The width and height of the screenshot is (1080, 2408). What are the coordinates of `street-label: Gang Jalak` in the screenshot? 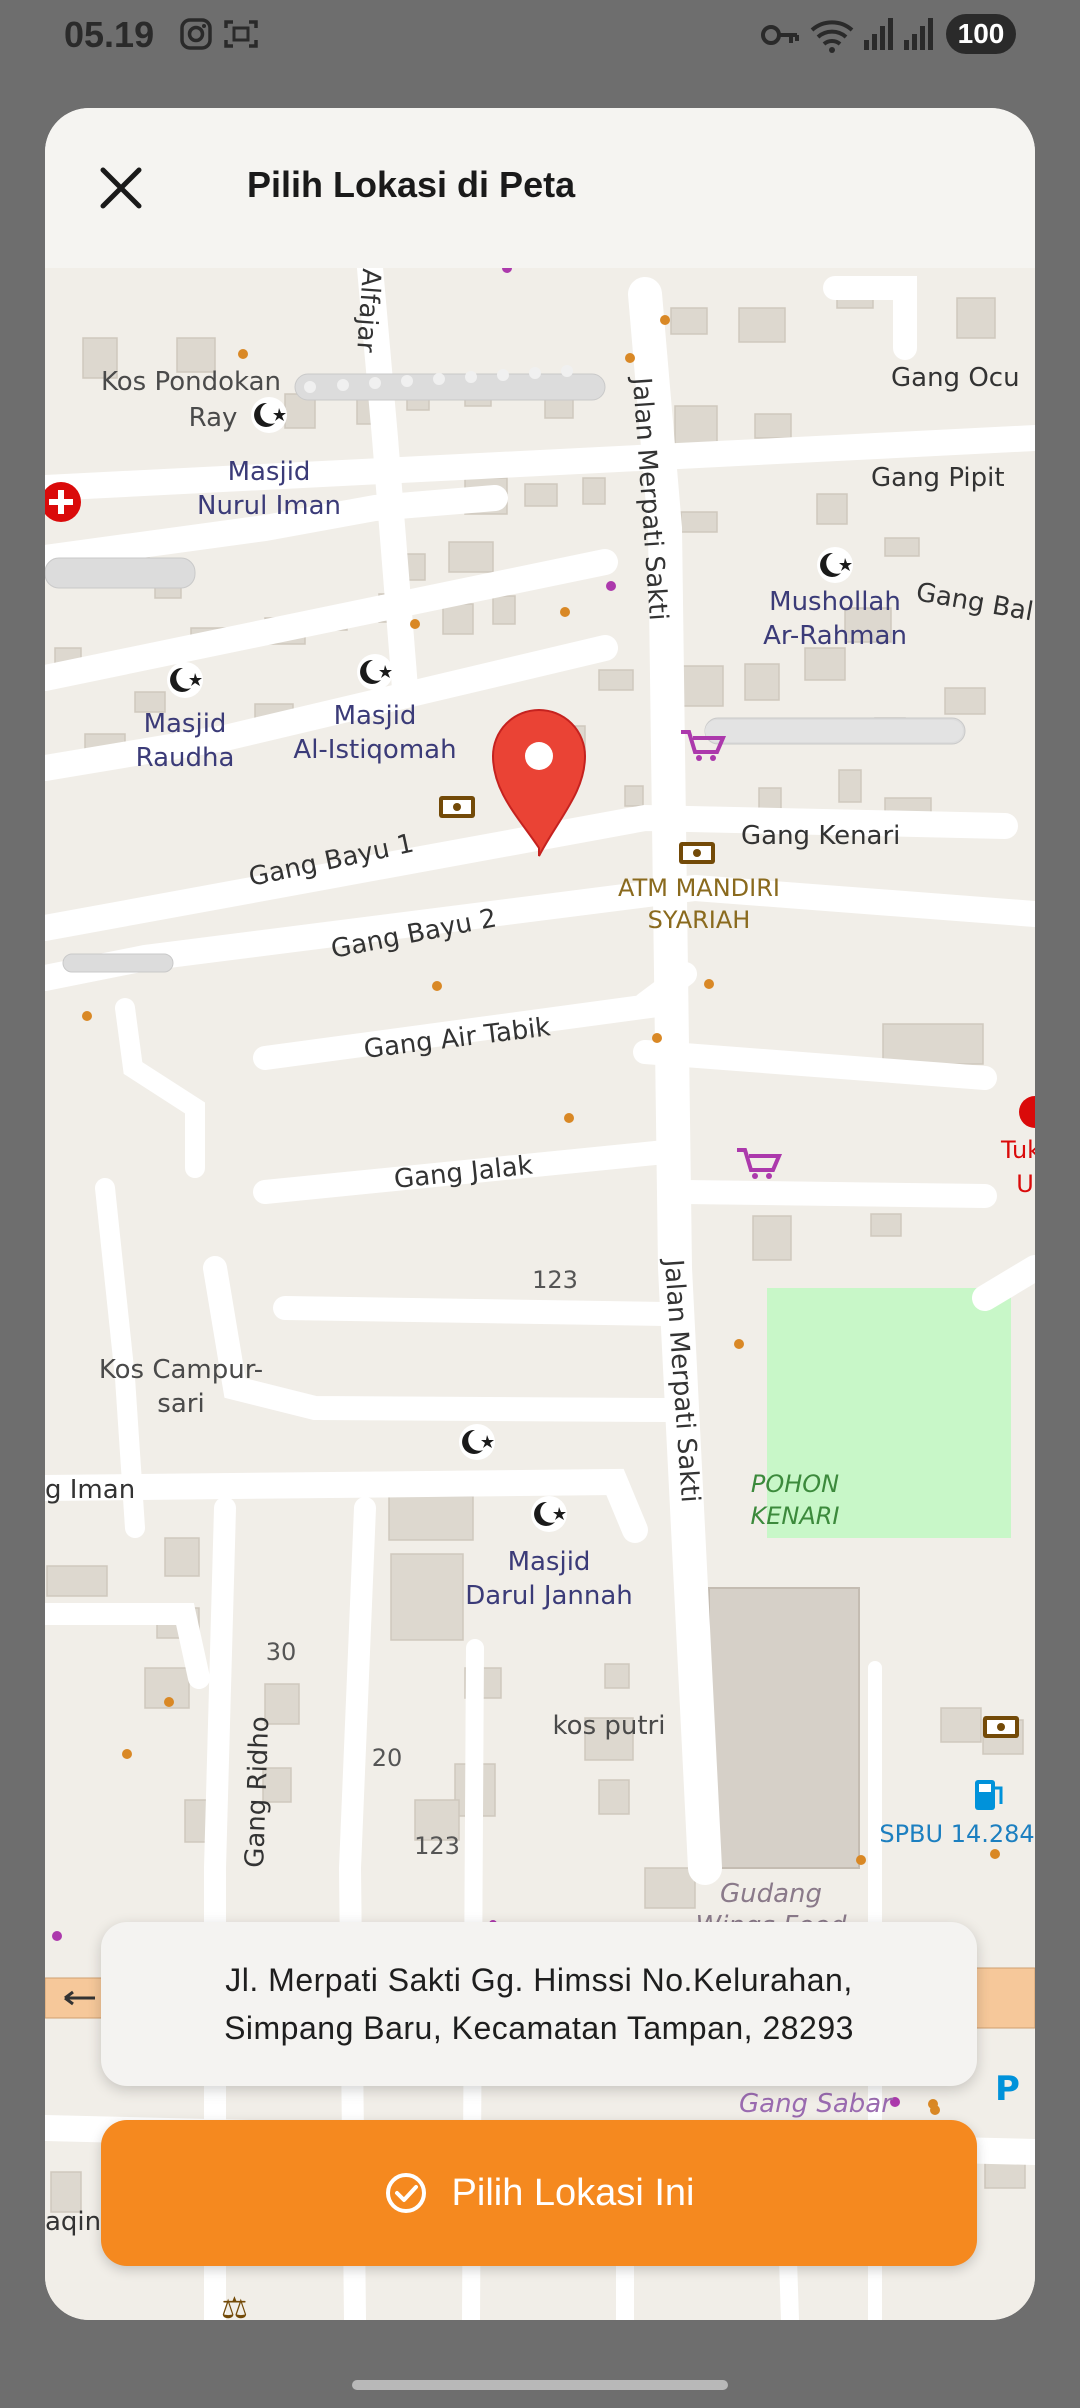 It's located at (464, 1173).